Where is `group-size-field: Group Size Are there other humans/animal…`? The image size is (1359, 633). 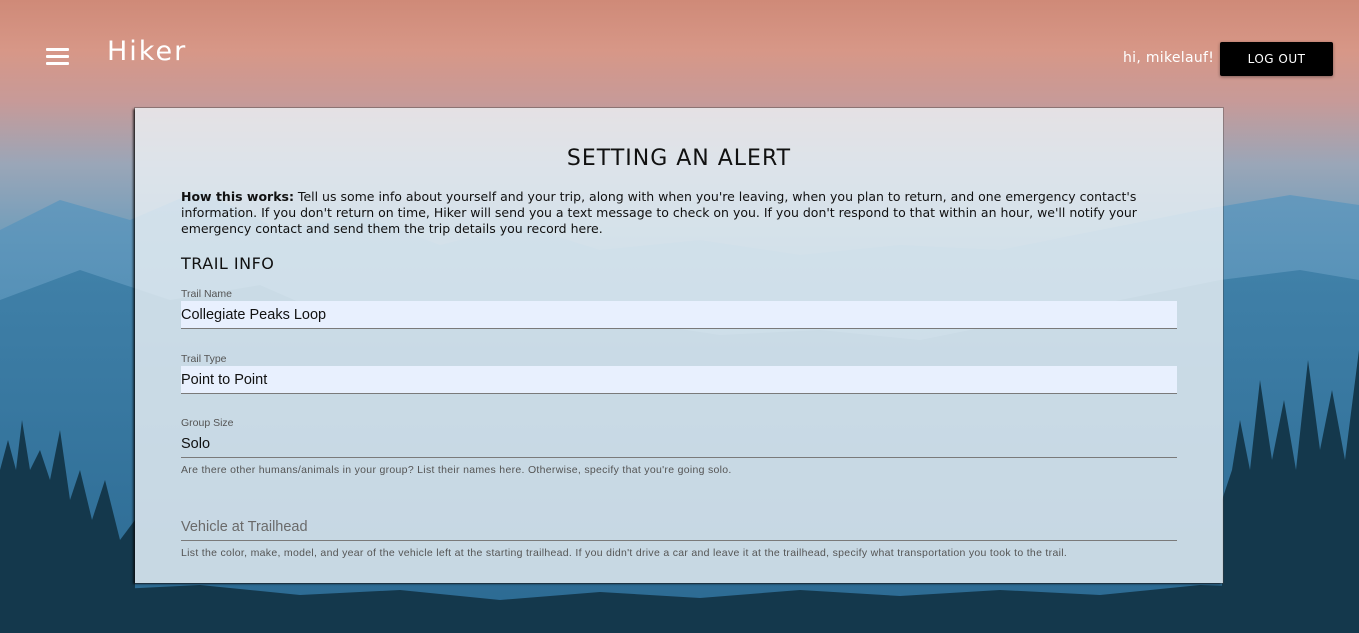 group-size-field: Group Size Are there other humans/animal… is located at coordinates (679, 446).